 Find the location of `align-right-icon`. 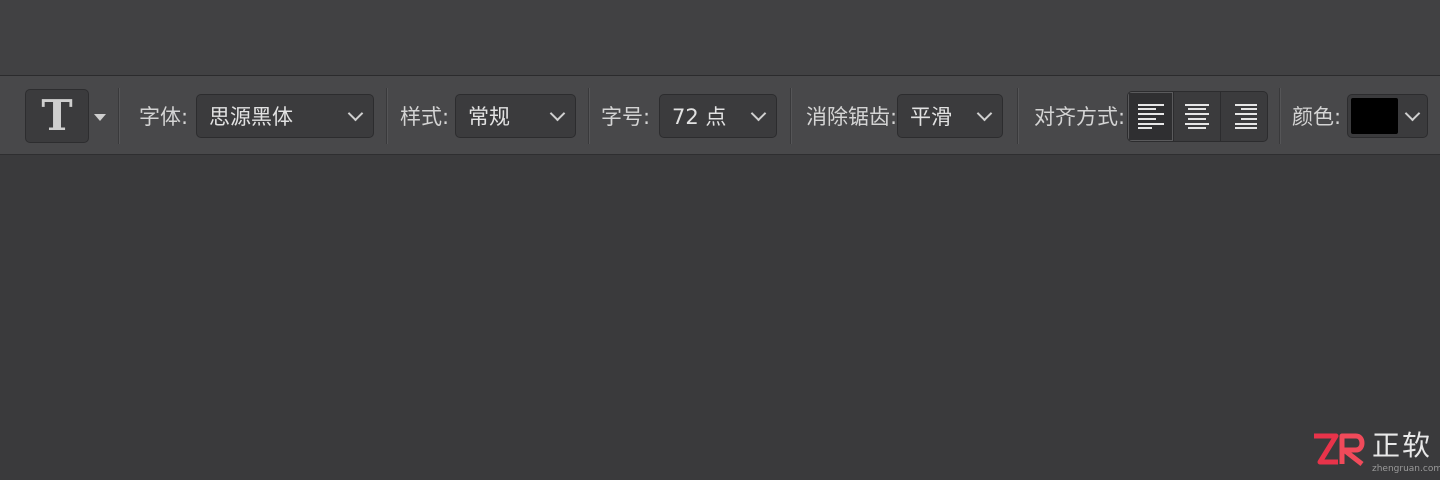

align-right-icon is located at coordinates (1244, 116).